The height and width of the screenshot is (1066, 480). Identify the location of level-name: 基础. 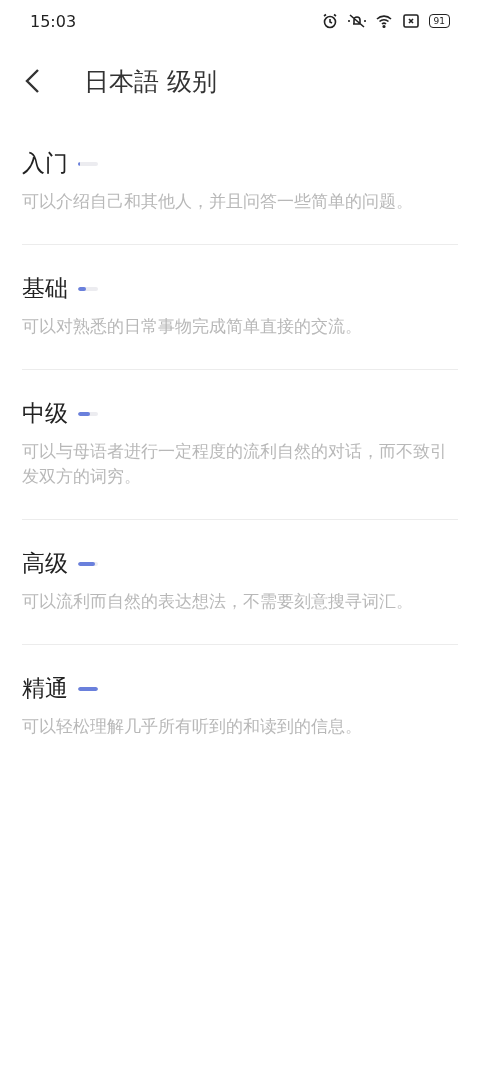
(45, 288).